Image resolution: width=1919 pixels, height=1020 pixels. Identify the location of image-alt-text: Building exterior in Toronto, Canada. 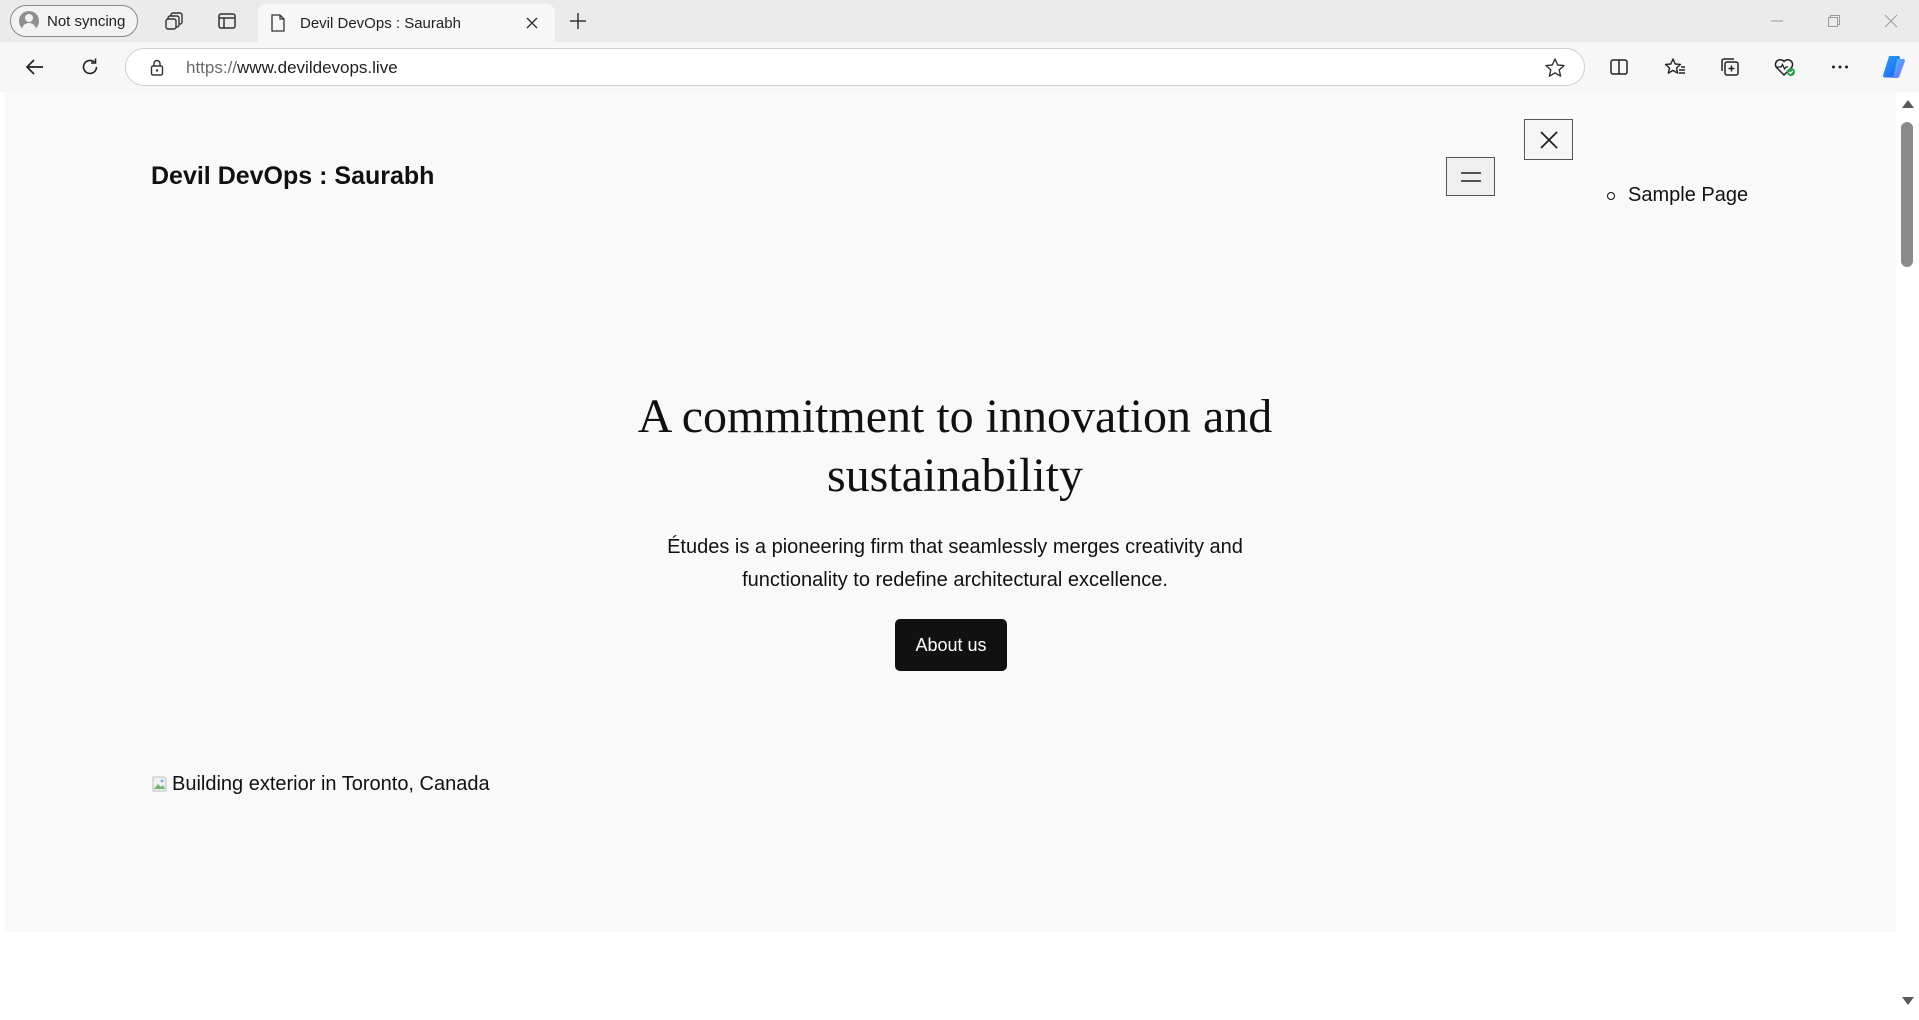
(331, 784).